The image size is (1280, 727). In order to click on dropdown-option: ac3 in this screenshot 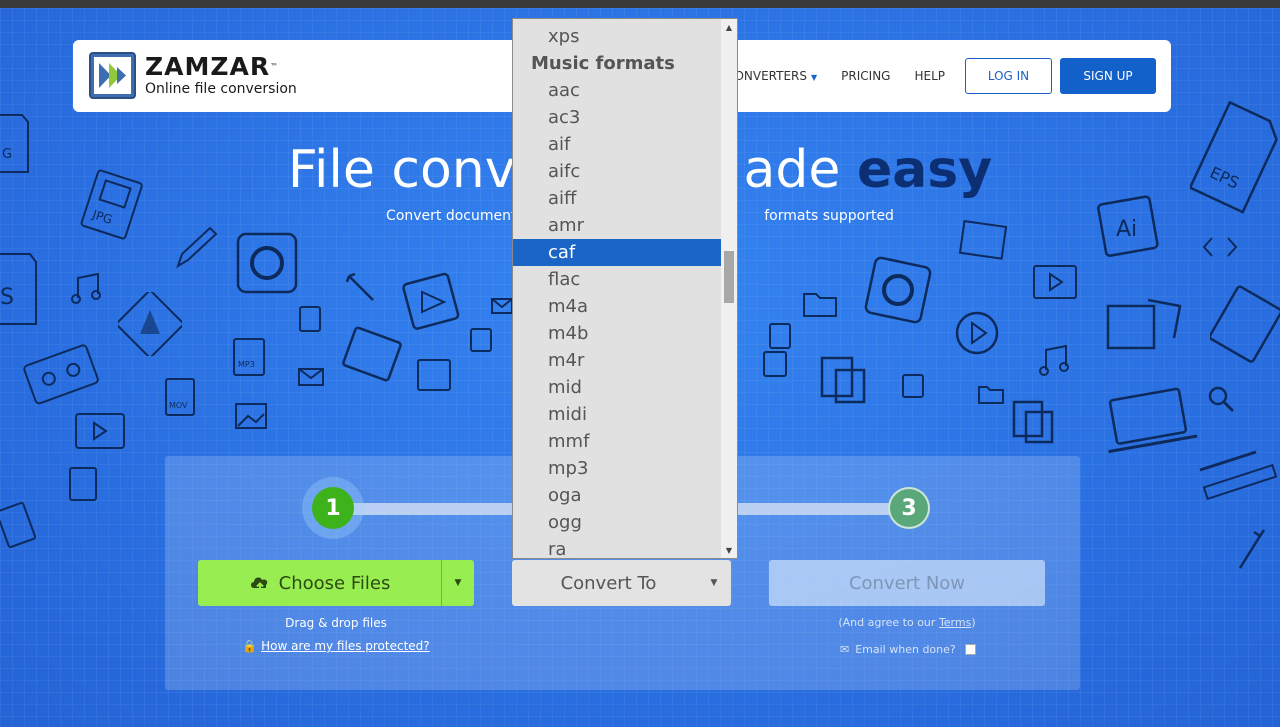, I will do `click(617, 117)`.